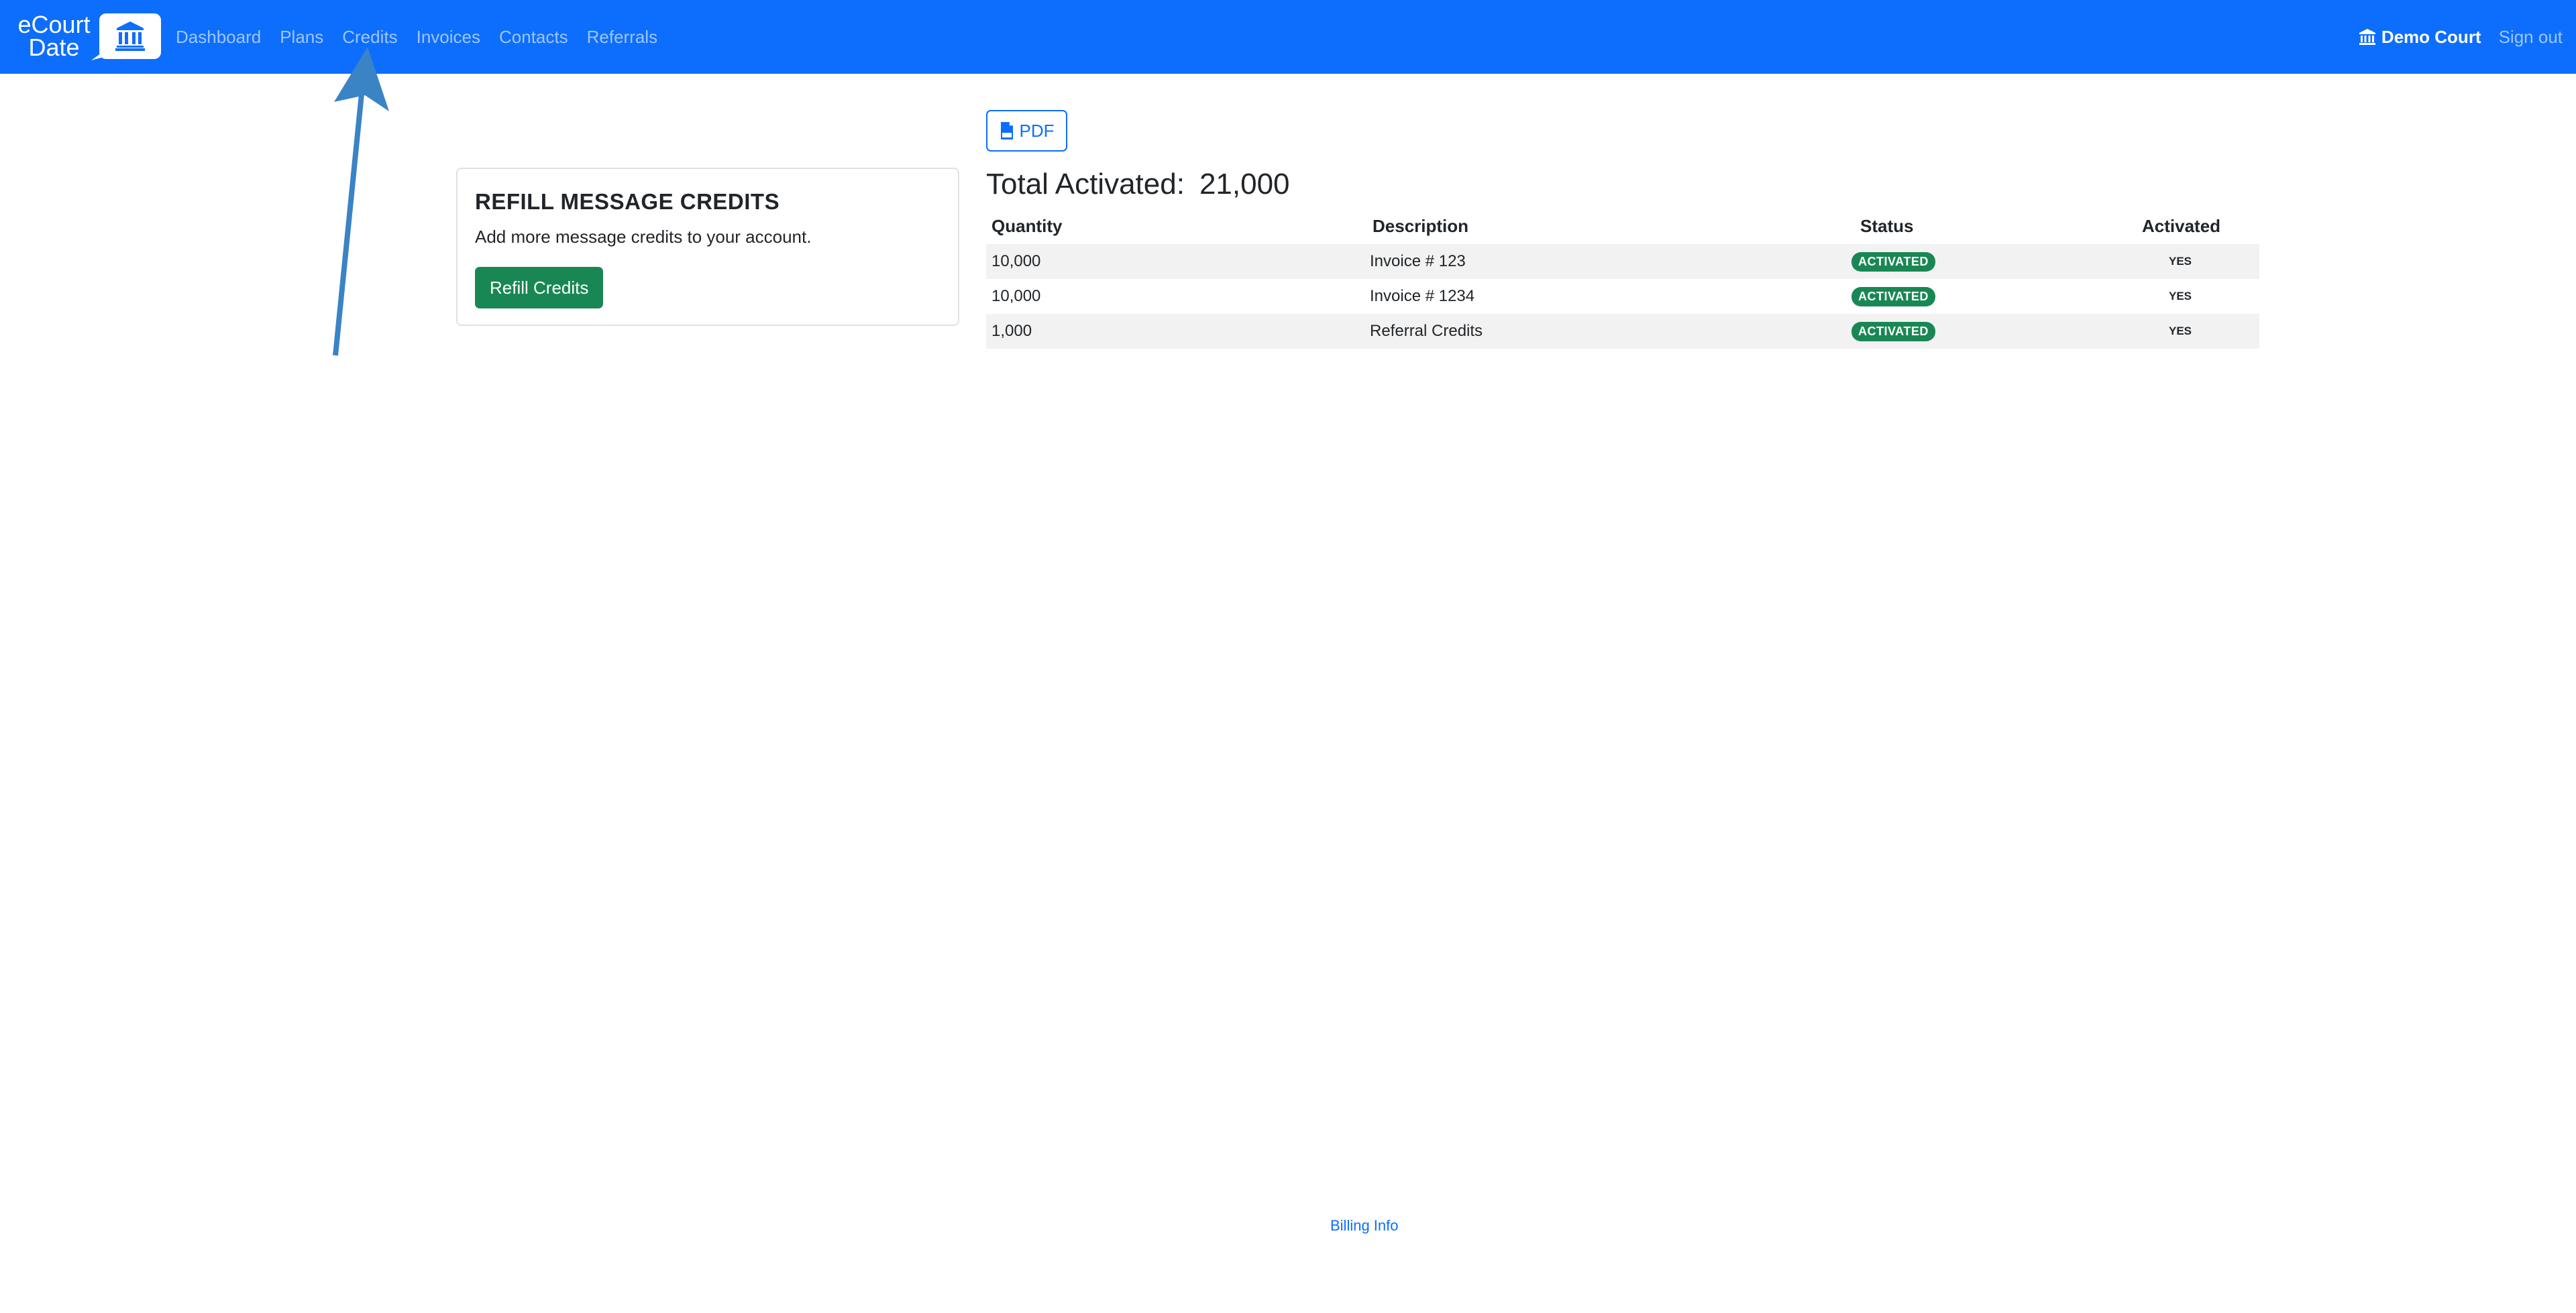 Image resolution: width=2576 pixels, height=1313 pixels. I want to click on courthouse-icon, so click(130, 36).